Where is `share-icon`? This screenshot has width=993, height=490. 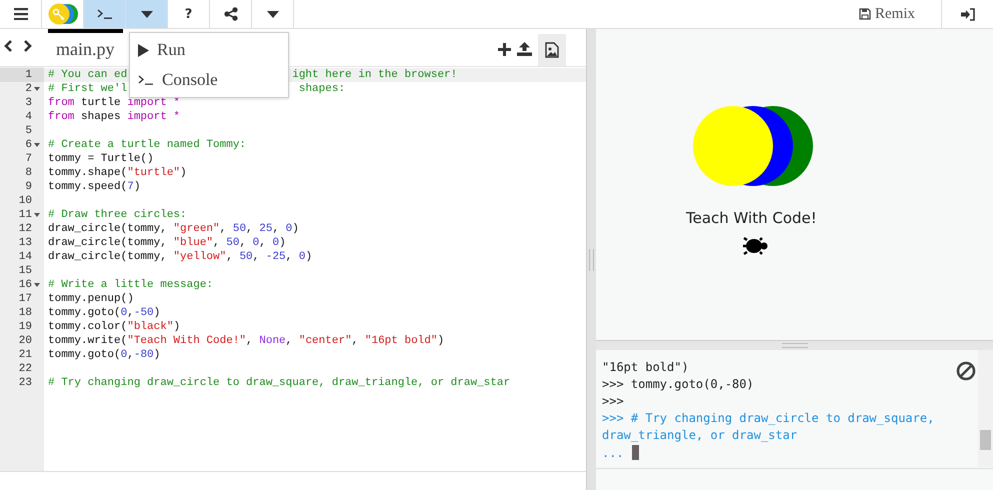
share-icon is located at coordinates (231, 14).